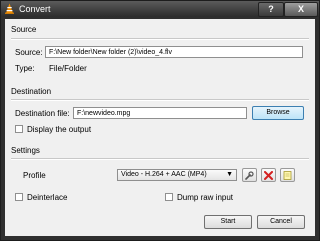 The image size is (320, 241). I want to click on new-profile-icon, so click(287, 175).